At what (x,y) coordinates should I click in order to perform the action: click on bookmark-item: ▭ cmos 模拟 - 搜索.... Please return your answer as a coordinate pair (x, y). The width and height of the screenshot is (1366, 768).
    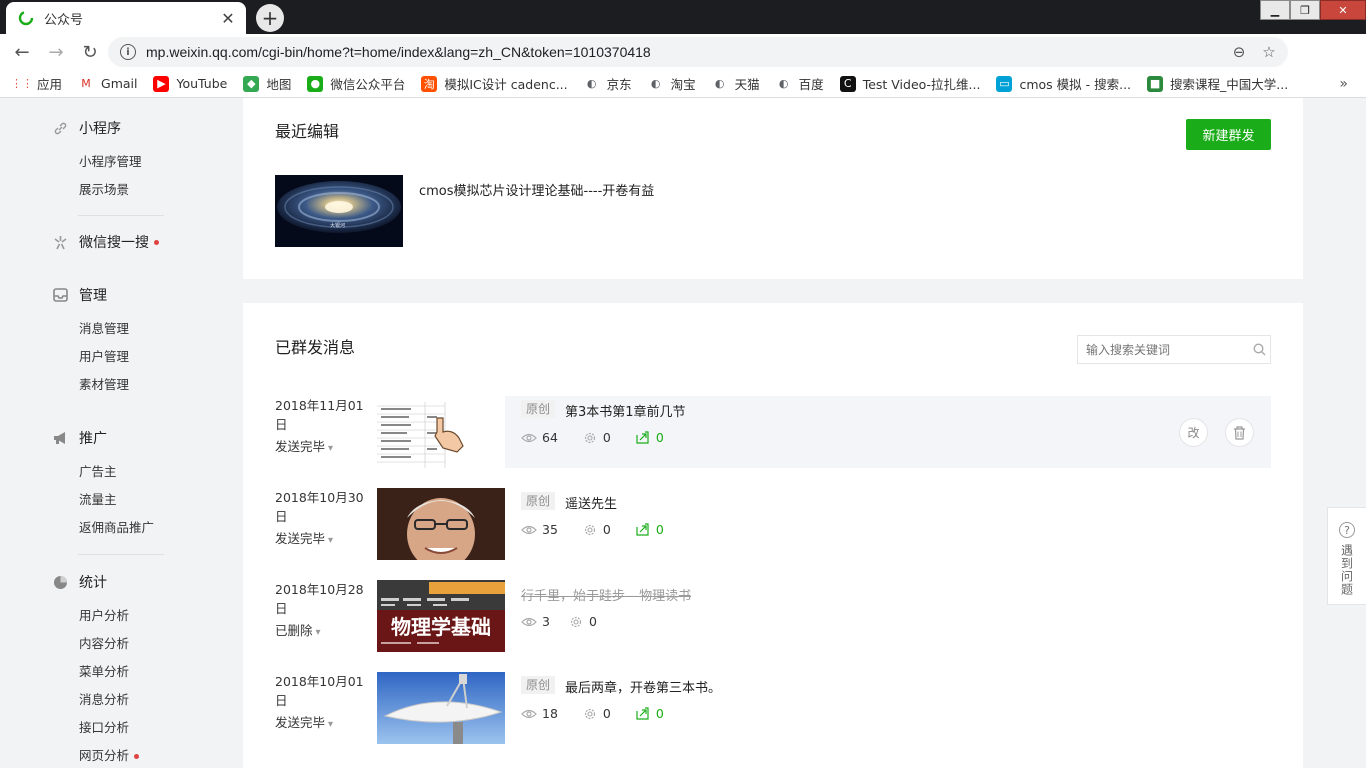
    Looking at the image, I should click on (1063, 83).